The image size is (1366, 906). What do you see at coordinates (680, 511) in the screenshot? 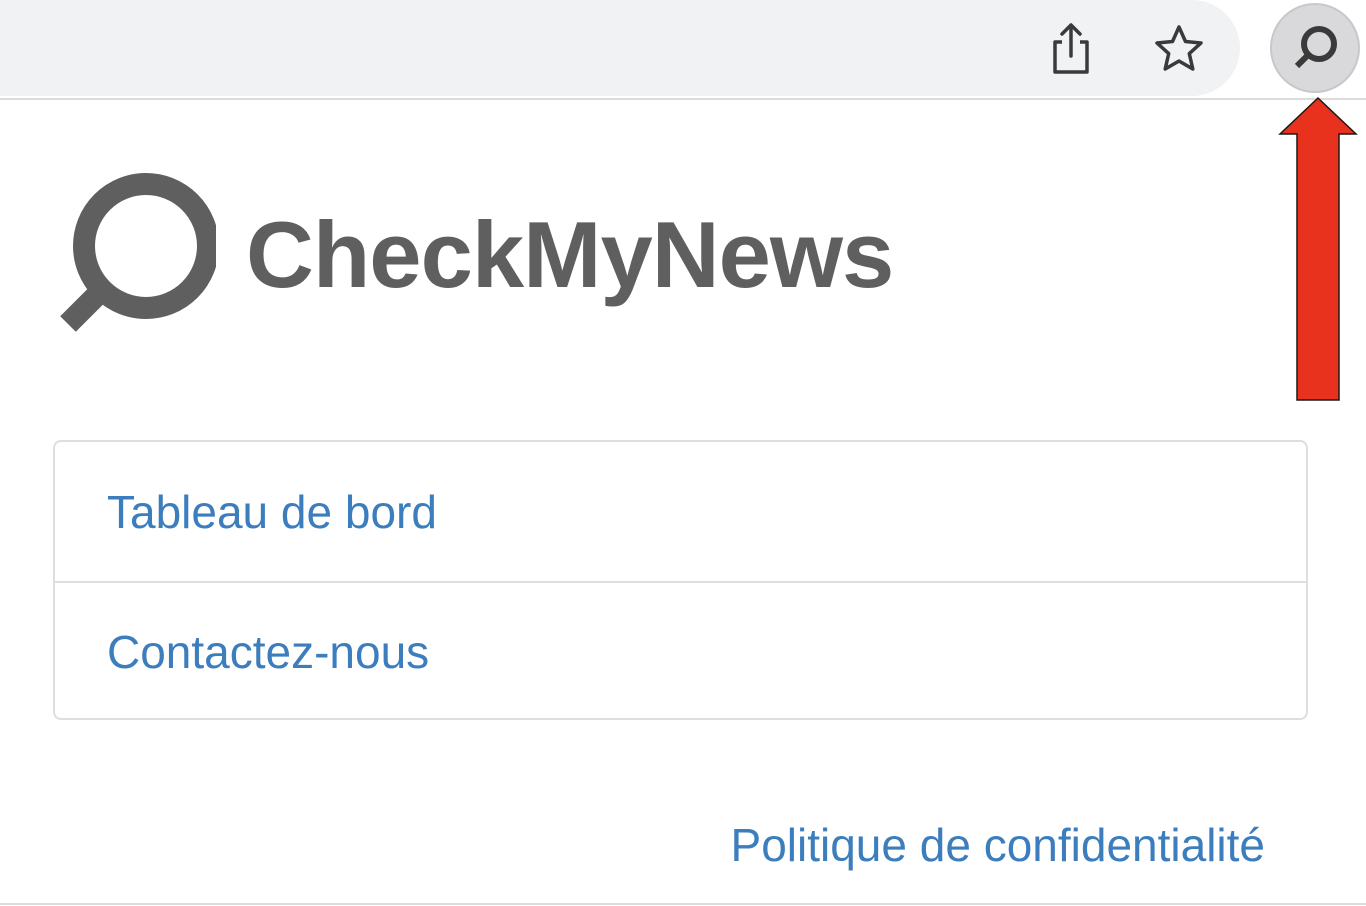
I see `menu-item-dashboard: Tableau de bord` at bounding box center [680, 511].